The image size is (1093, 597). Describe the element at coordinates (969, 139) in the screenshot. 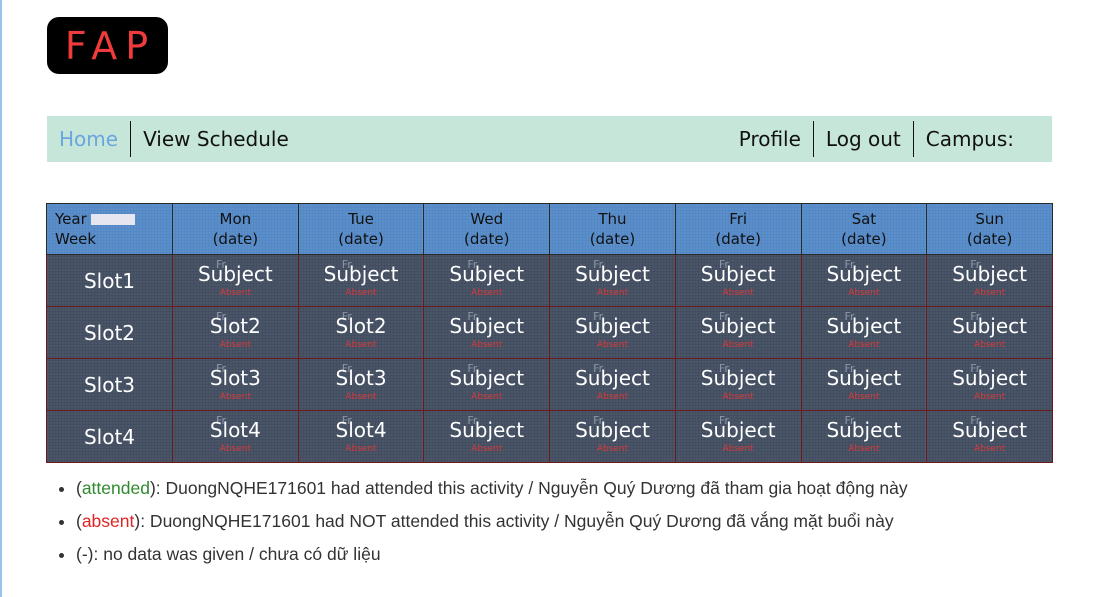

I see `nav-campus-label: Campus:` at that location.